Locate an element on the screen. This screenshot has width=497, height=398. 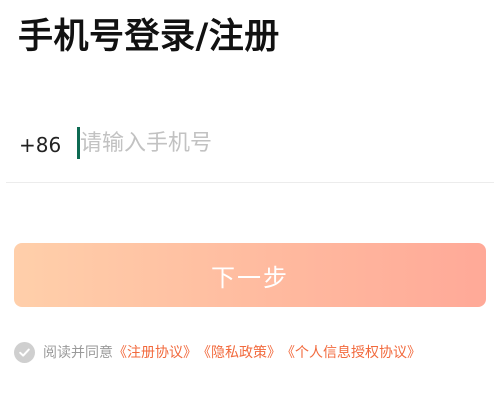
country-code: +86 is located at coordinates (40, 145).